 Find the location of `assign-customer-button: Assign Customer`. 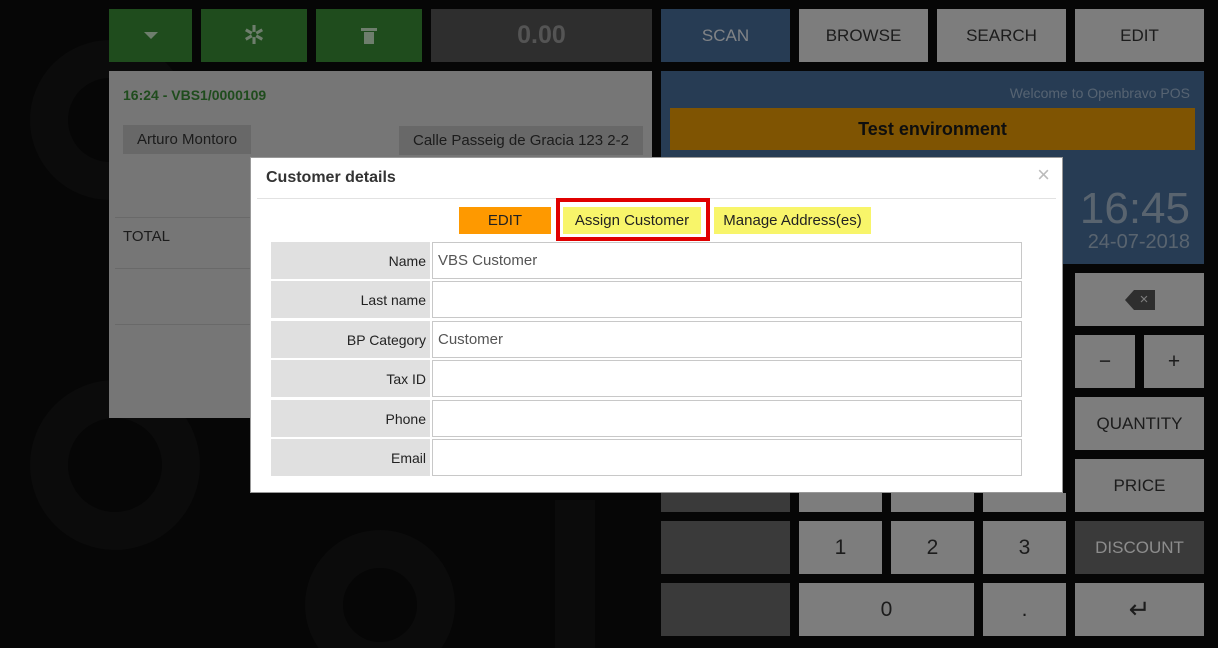

assign-customer-button: Assign Customer is located at coordinates (632, 220).